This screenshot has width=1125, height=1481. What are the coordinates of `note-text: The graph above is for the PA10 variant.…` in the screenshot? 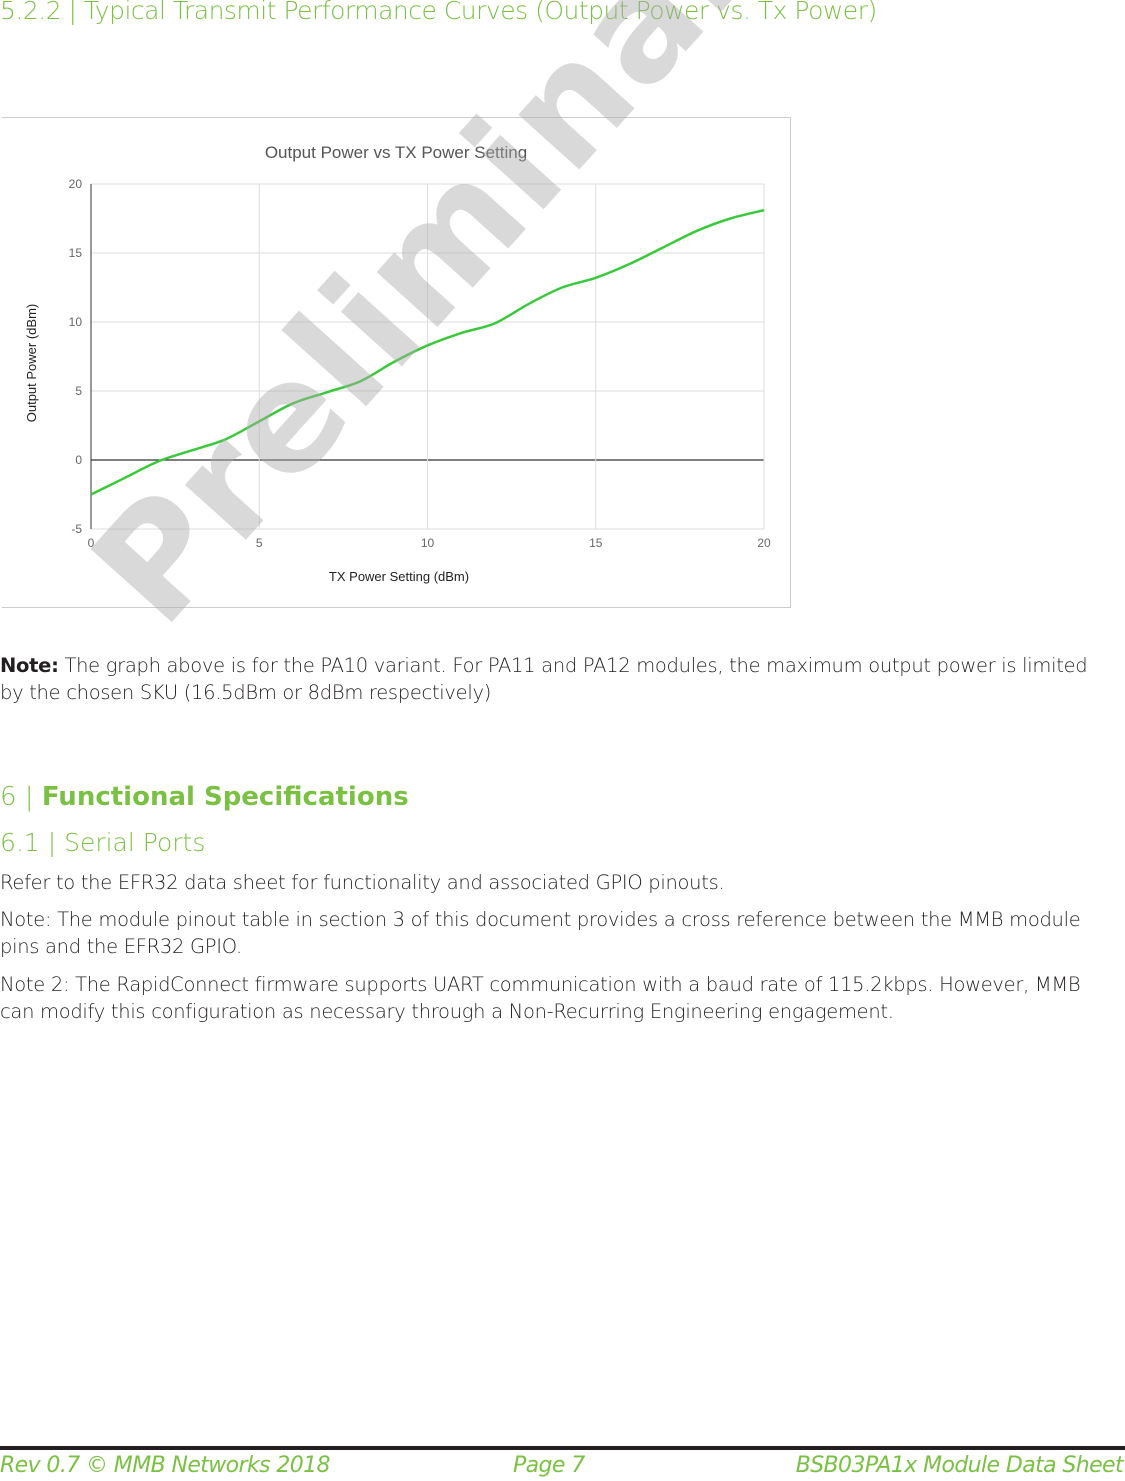 It's located at (544, 679).